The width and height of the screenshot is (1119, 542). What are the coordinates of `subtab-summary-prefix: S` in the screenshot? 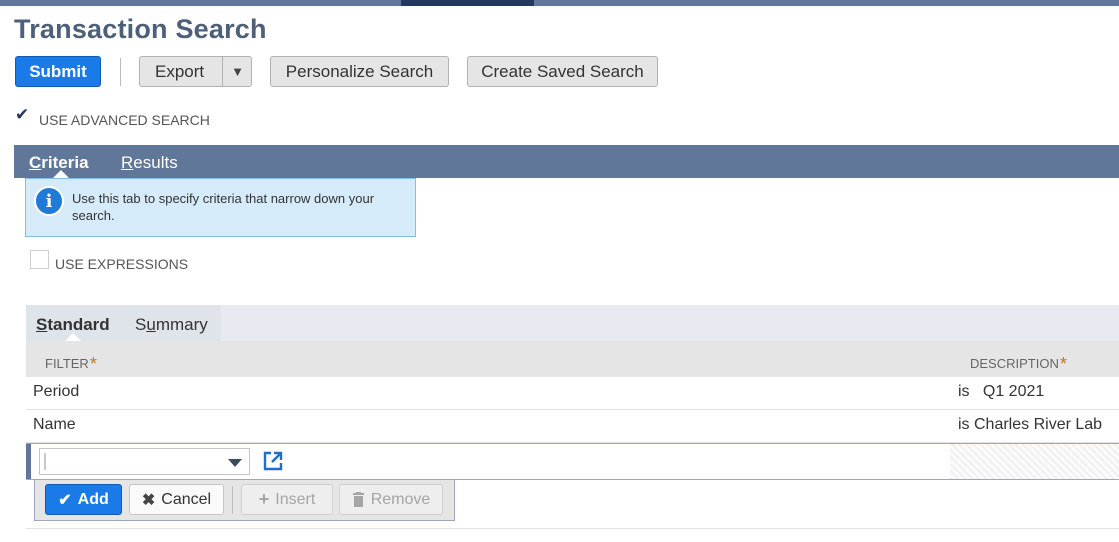 It's located at (141, 324).